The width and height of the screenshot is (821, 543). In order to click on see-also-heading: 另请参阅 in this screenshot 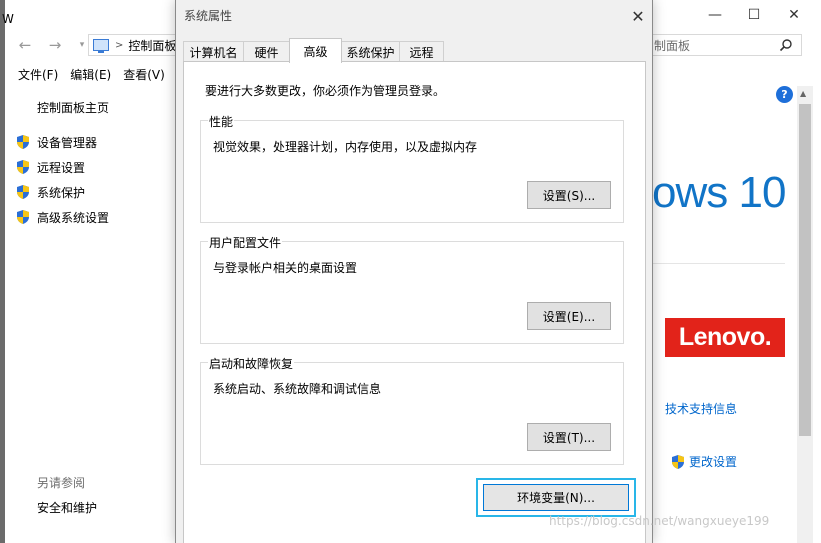, I will do `click(61, 483)`.